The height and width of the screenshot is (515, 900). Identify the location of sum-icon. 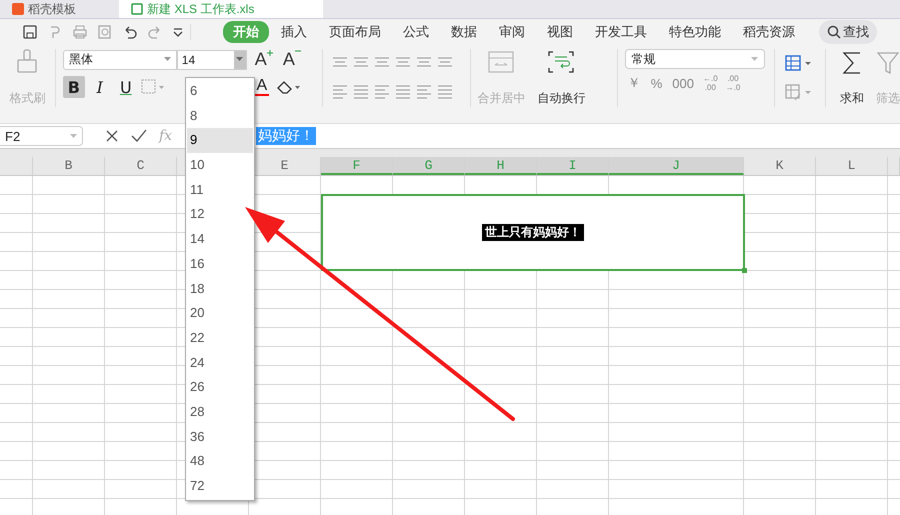
(852, 63).